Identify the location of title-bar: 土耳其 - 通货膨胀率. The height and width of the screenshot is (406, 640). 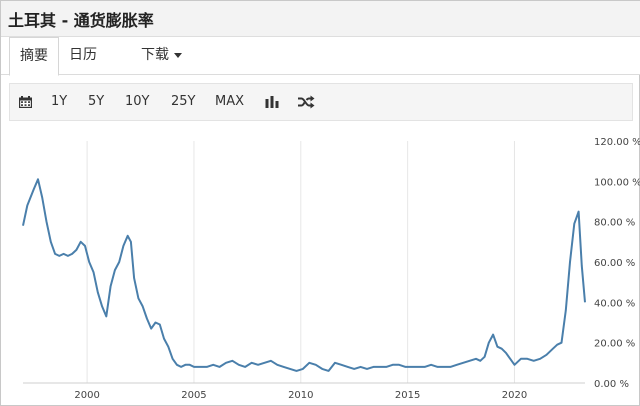
(320, 19).